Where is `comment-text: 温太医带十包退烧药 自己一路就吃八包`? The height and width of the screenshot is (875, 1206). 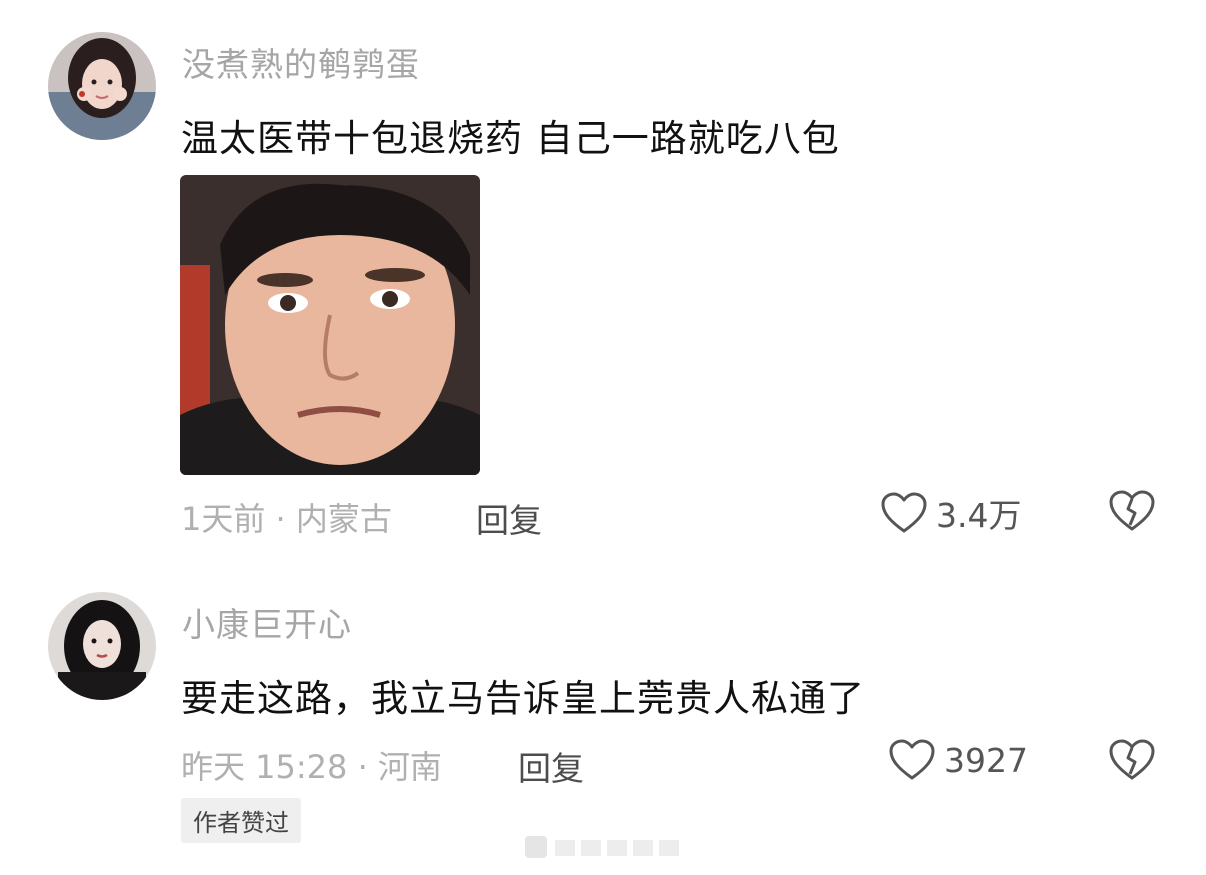 comment-text: 温太医带十包退烧药 自己一路就吃八包 is located at coordinates (510, 138).